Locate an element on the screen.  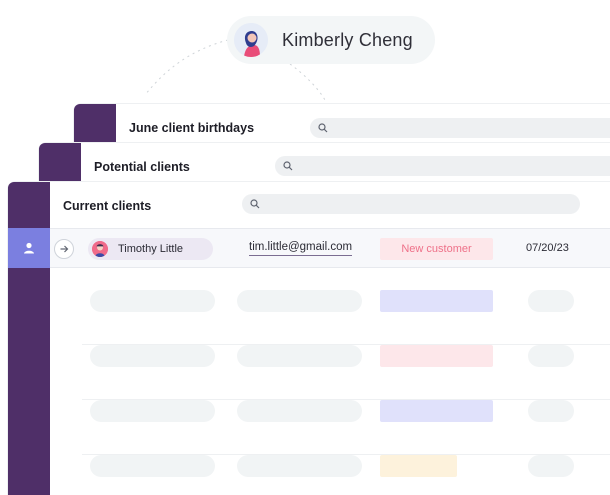
nav-item-clients is located at coordinates (29, 248).